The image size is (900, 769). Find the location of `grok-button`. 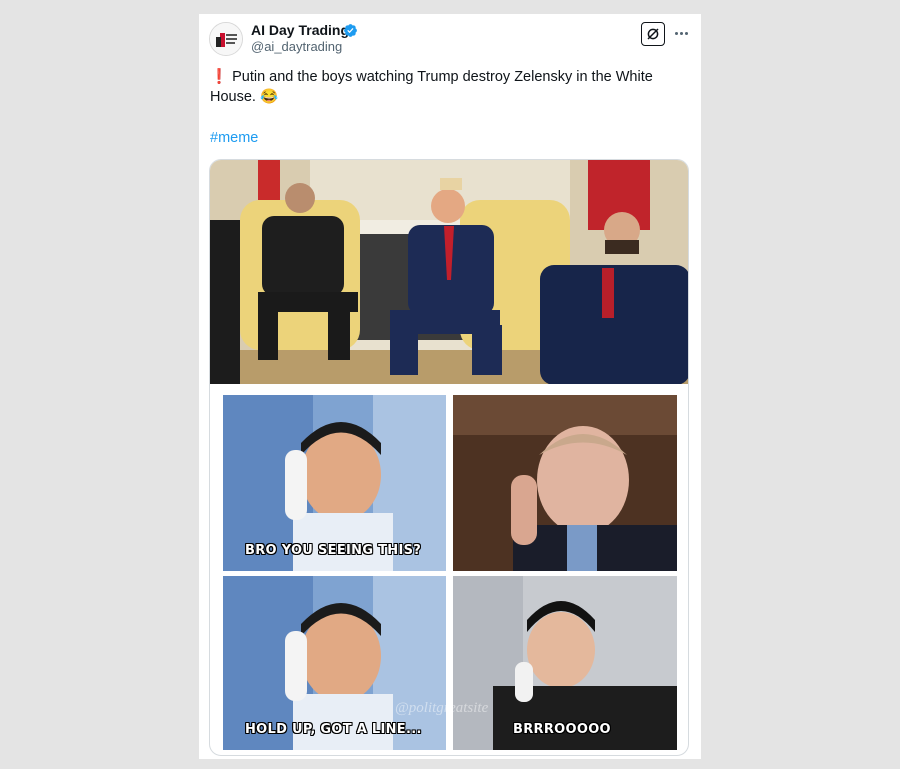

grok-button is located at coordinates (653, 34).